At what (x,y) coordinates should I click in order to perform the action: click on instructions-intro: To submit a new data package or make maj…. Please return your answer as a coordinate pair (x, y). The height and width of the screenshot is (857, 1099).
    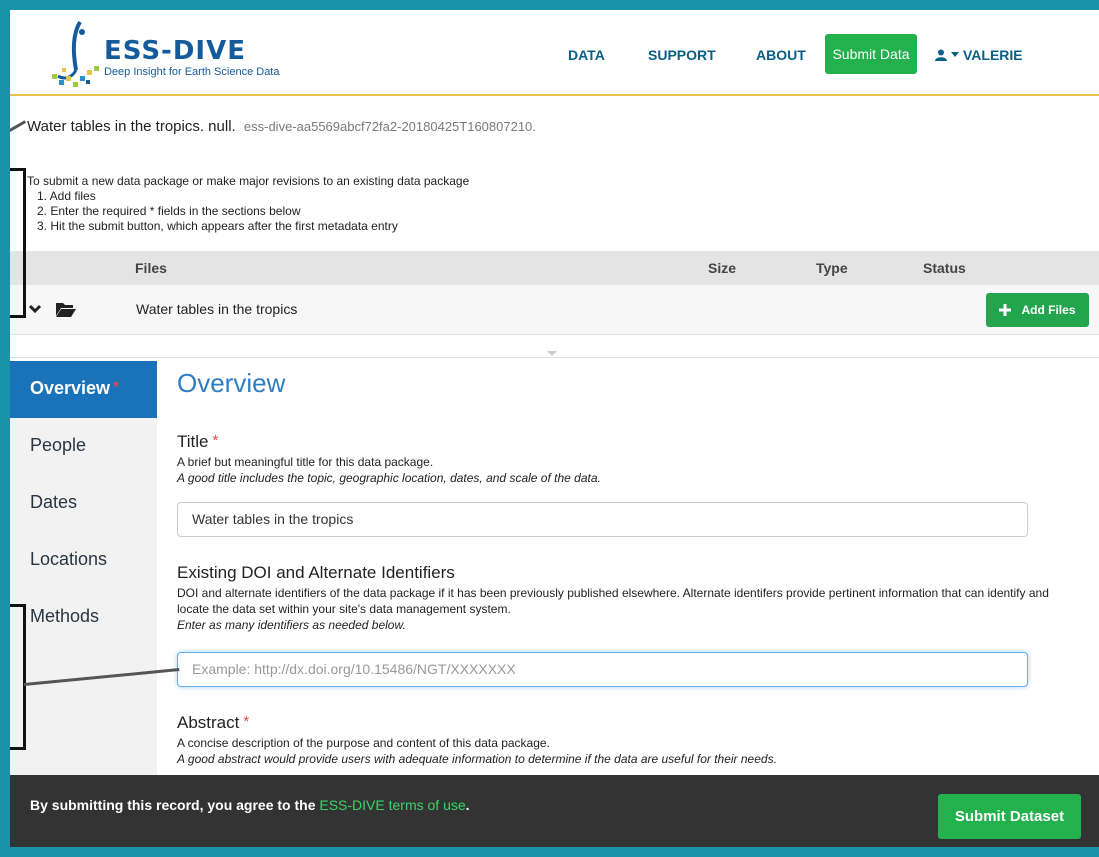
    Looking at the image, I should click on (248, 181).